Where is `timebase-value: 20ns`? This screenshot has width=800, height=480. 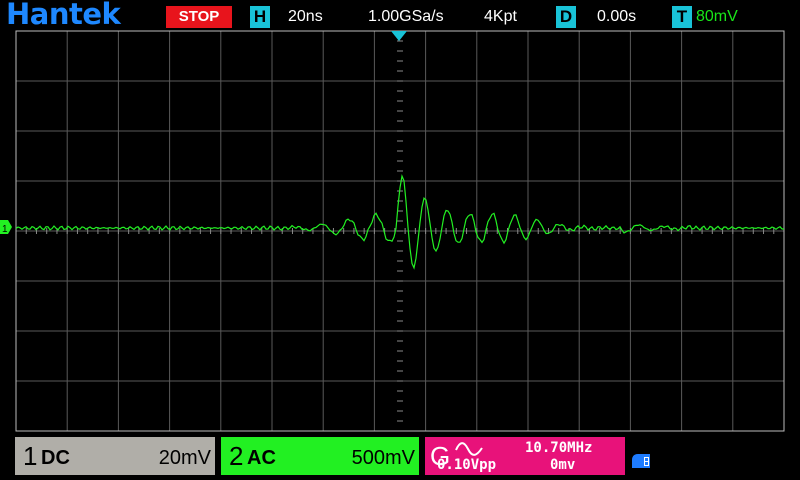 timebase-value: 20ns is located at coordinates (305, 17).